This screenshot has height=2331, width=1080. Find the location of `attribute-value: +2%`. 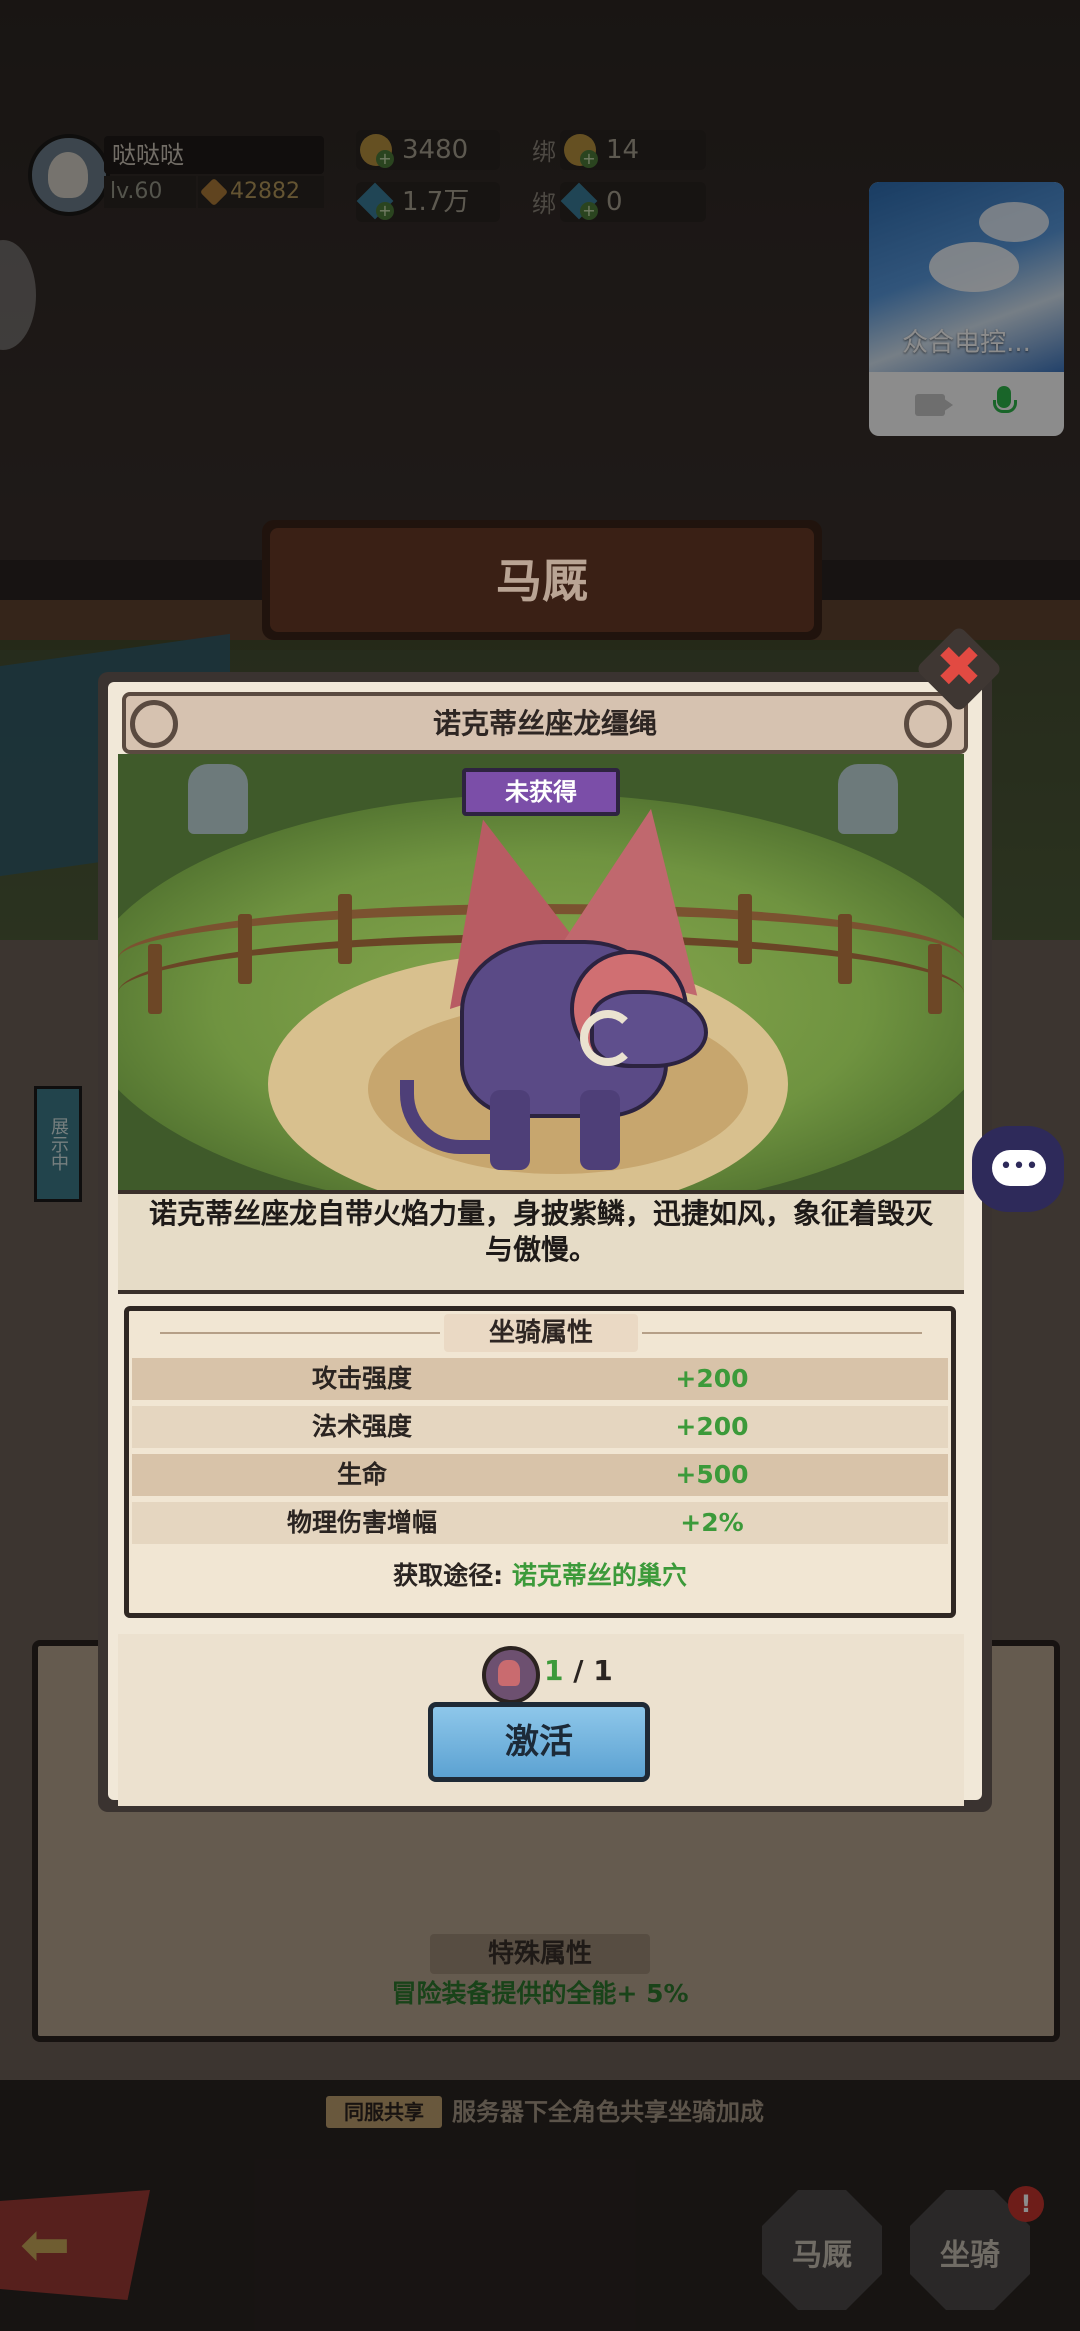

attribute-value: +2% is located at coordinates (712, 1522).